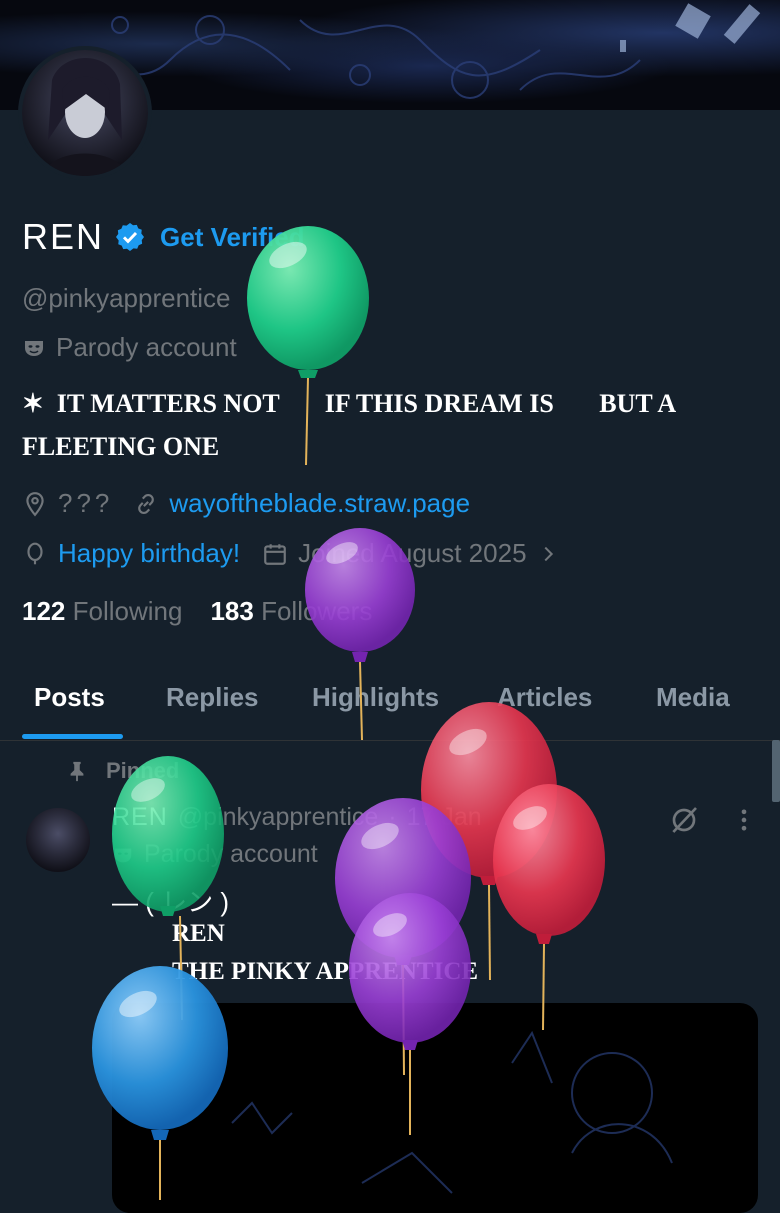 The height and width of the screenshot is (1213, 780). Describe the element at coordinates (275, 554) in the screenshot. I see `calendar-icon` at that location.